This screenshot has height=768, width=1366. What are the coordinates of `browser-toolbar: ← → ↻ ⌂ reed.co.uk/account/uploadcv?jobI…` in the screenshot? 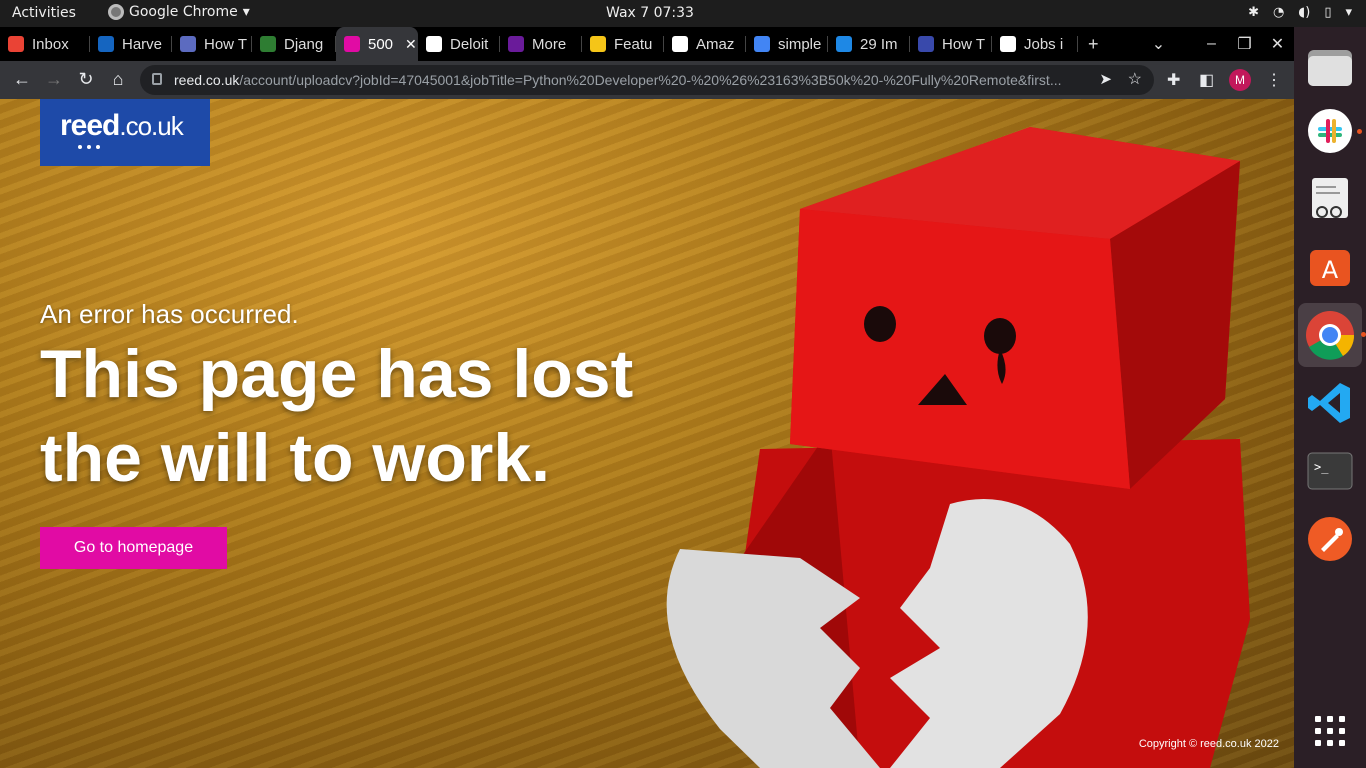 It's located at (647, 80).